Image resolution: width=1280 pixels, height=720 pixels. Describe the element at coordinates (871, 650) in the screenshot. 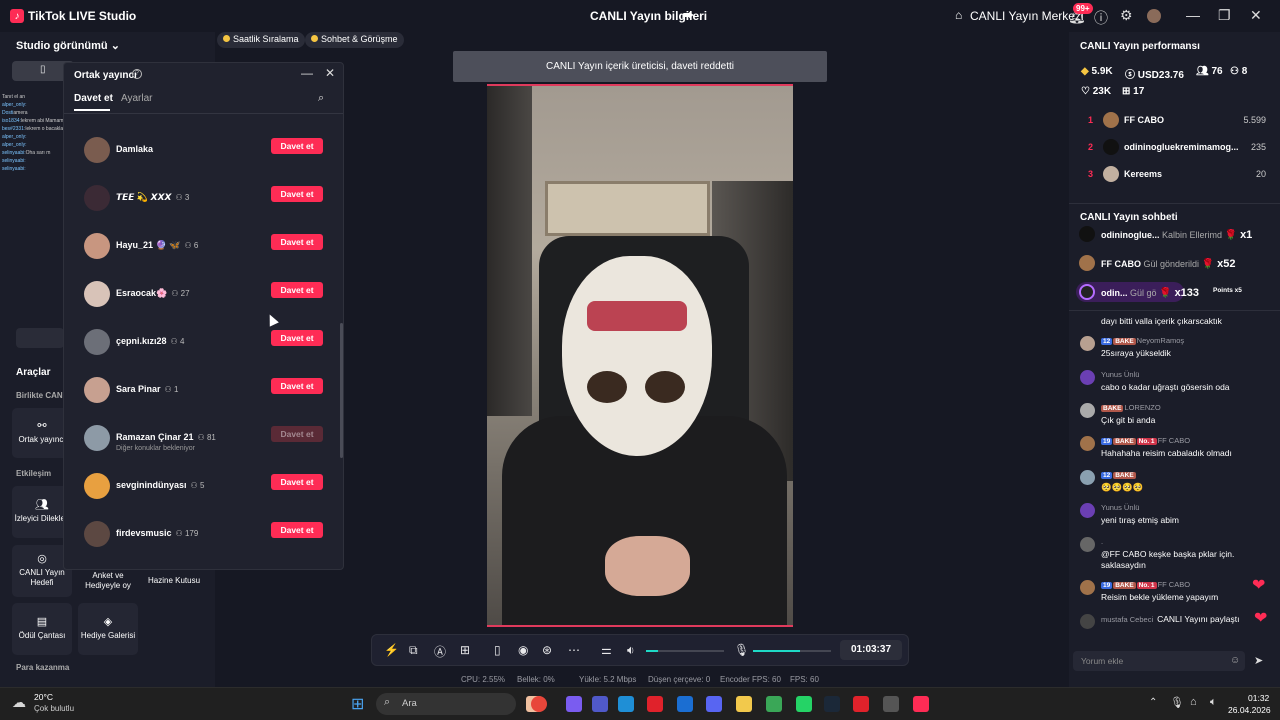

I see `live-timer: 01:03:37` at that location.